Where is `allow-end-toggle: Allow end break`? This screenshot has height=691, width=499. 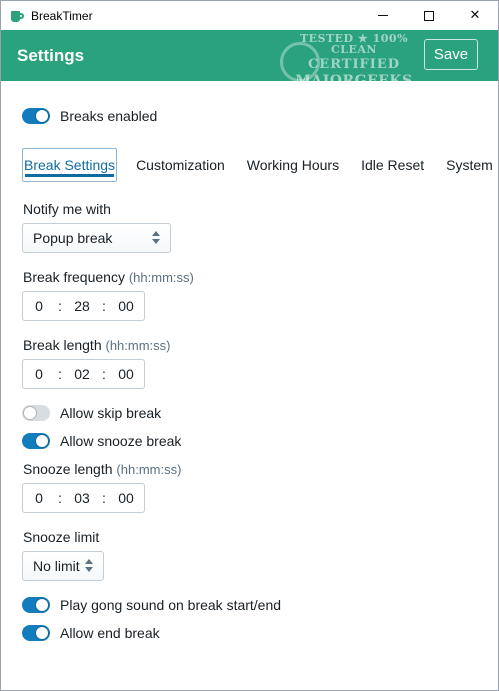 allow-end-toggle: Allow end break is located at coordinates (91, 633).